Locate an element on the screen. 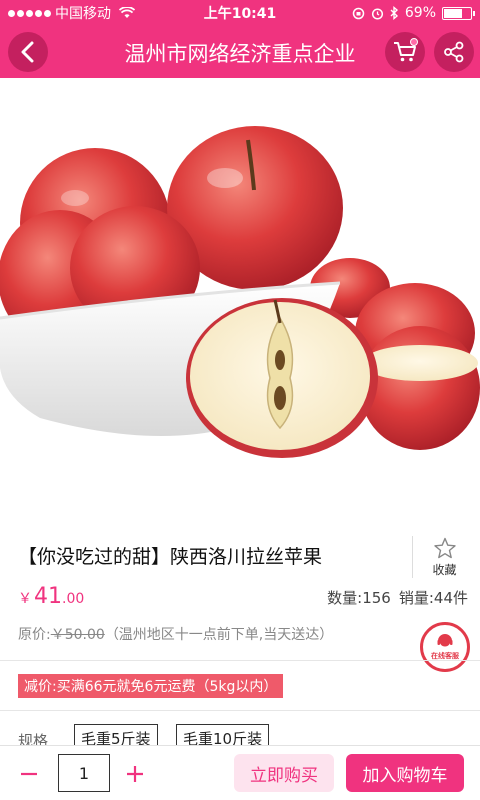 This screenshot has height=800, width=480. original-price-row: 原价:￥50.00（温州地区十一点前下单,当天送达） is located at coordinates (248, 634).